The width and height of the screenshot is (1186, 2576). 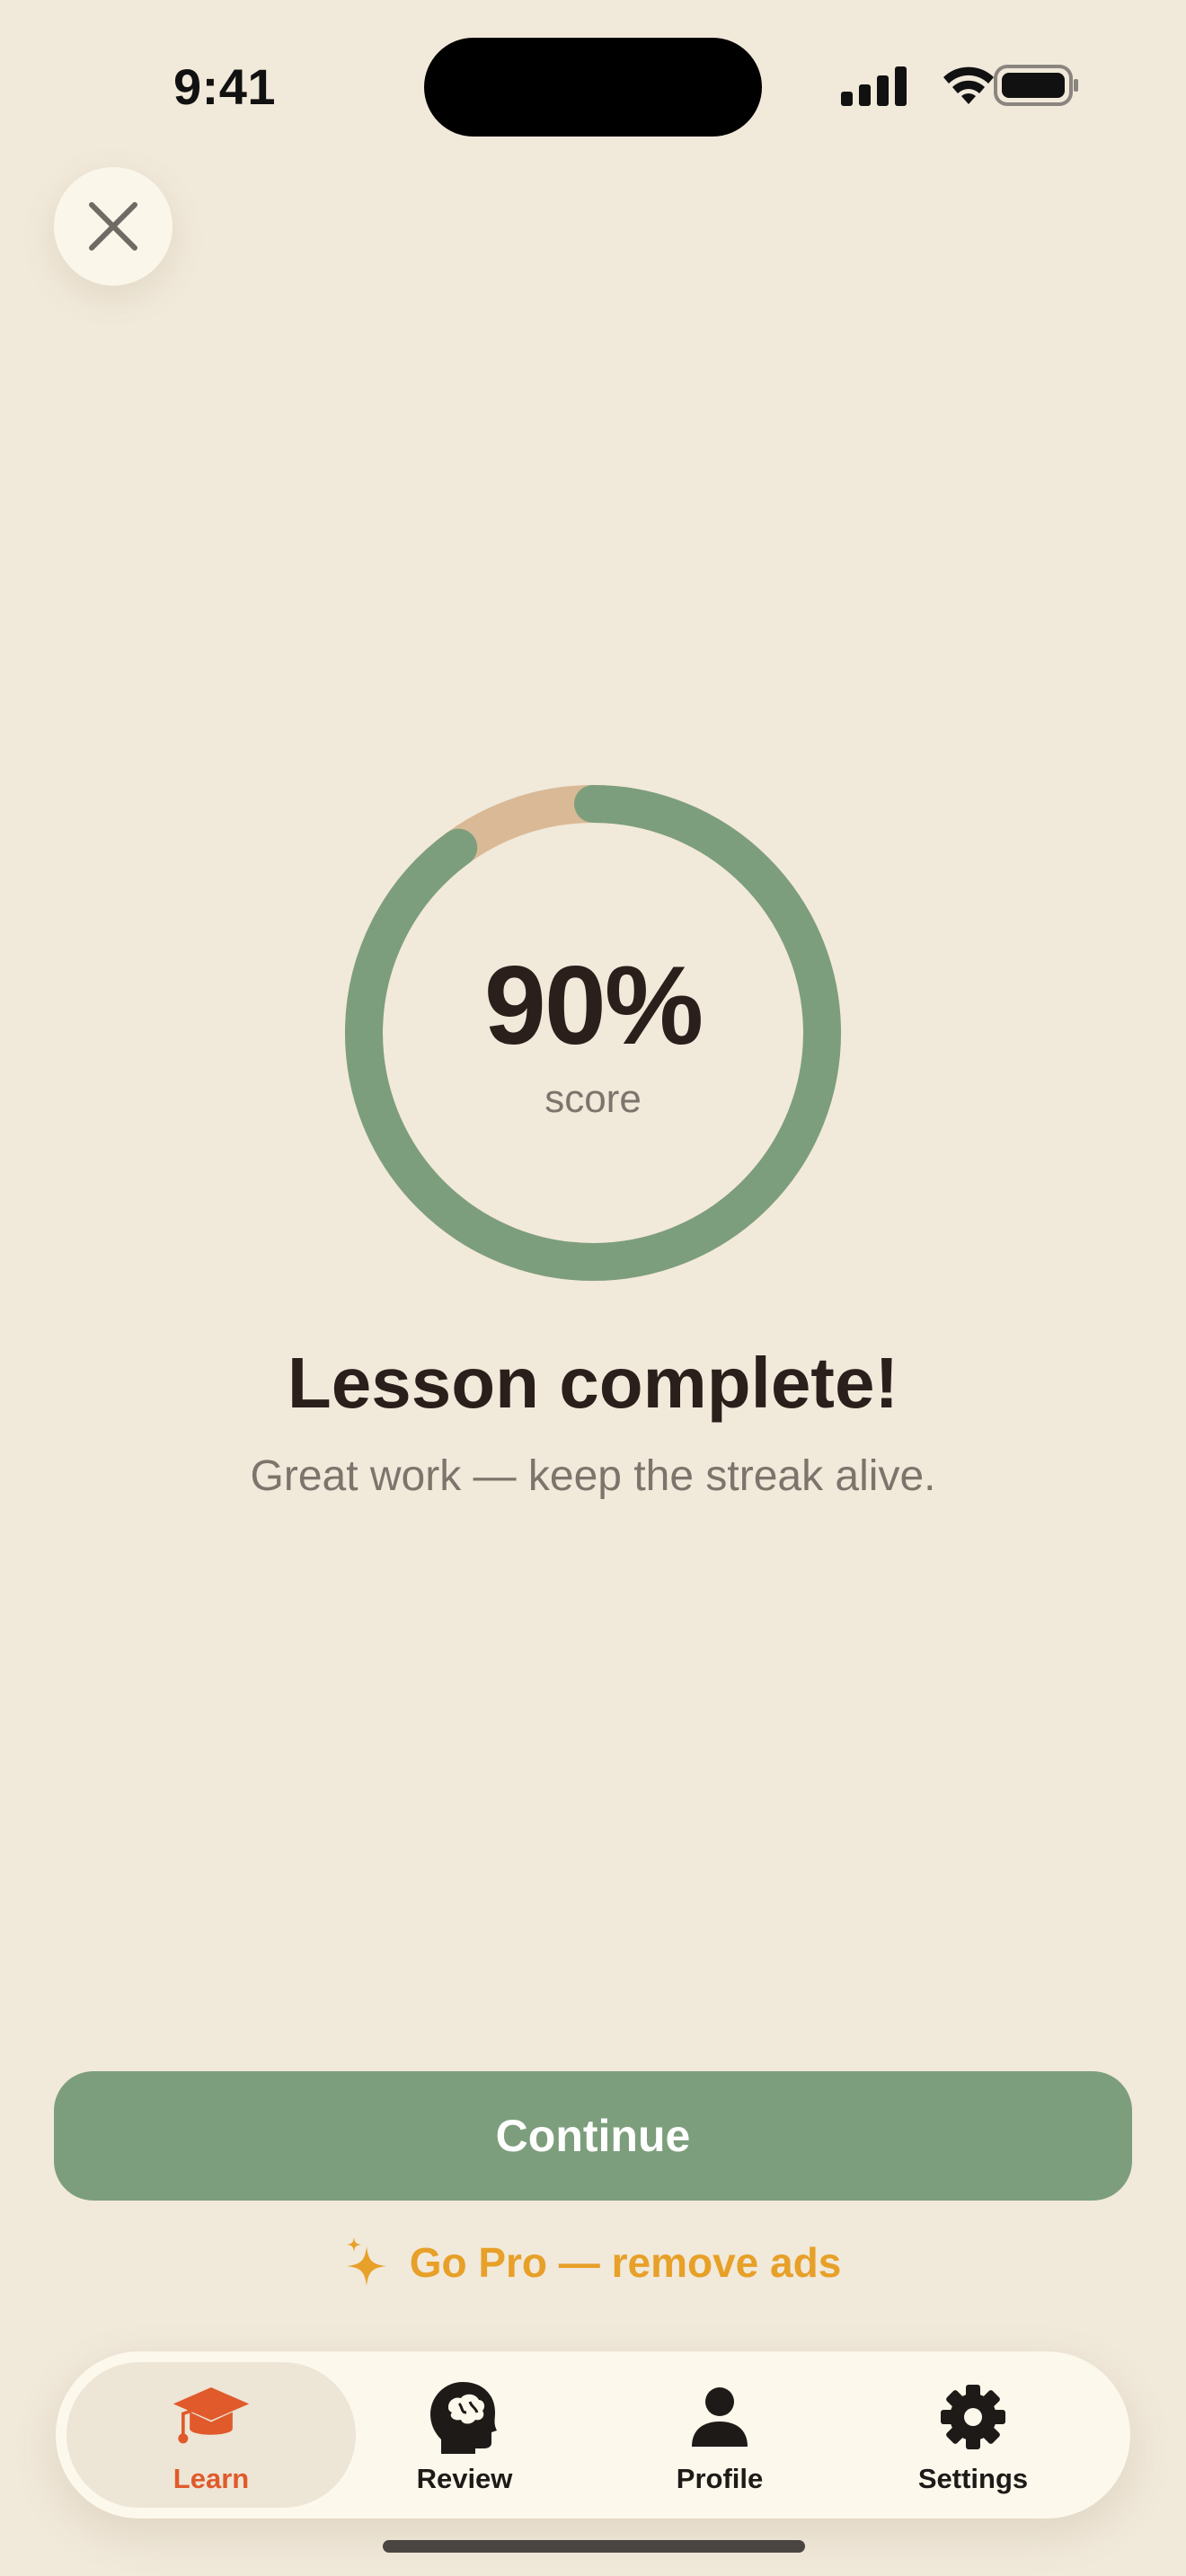 I want to click on cellular-signal-icon, so click(x=874, y=86).